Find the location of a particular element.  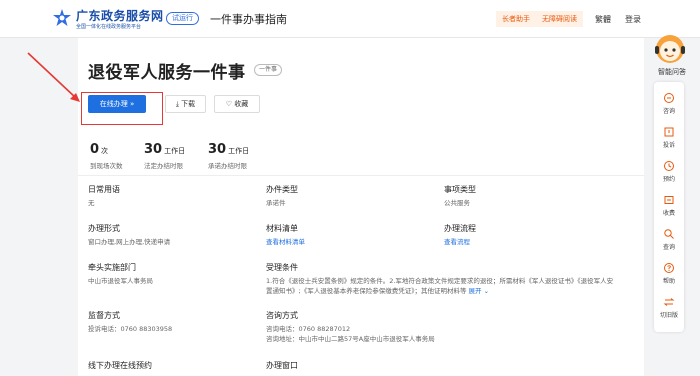

search-icon is located at coordinates (669, 234).